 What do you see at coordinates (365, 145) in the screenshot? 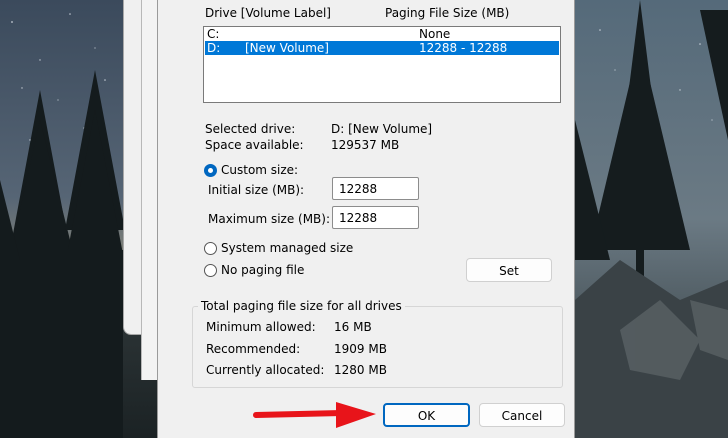
I see `space-available-value: 129537 MB` at bounding box center [365, 145].